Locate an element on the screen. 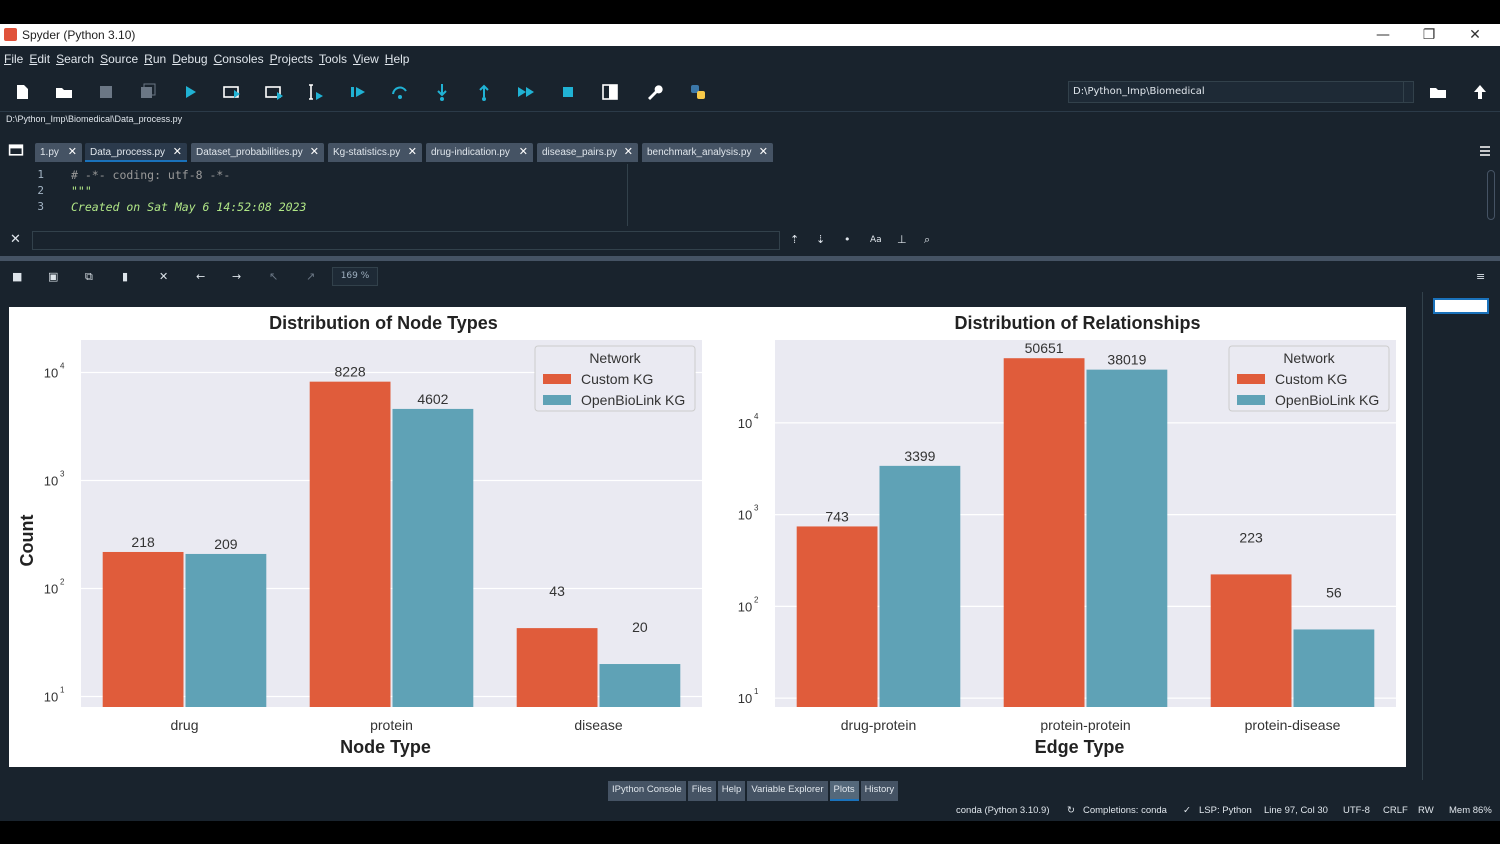  tab-1-py: 1.py ✕ is located at coordinates (58, 152).